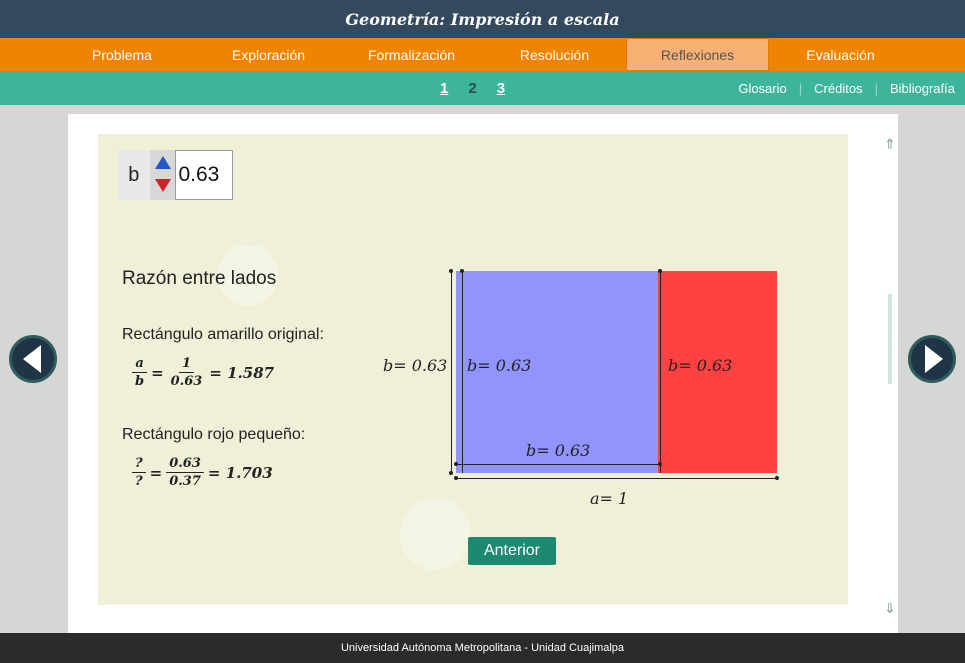 This screenshot has height=663, width=965. I want to click on denominator: ?, so click(139, 481).